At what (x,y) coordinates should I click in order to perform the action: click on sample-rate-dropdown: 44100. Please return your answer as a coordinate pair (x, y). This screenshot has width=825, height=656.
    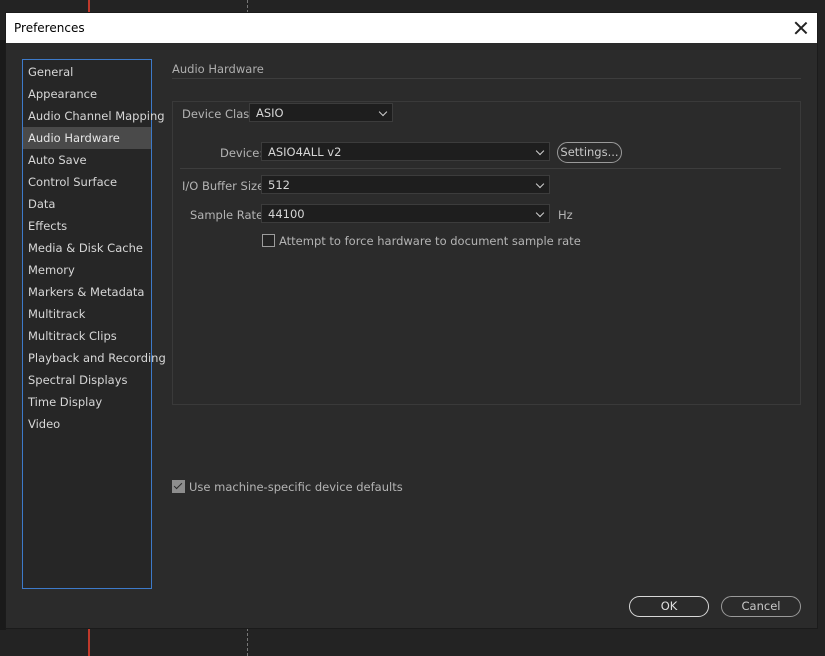
    Looking at the image, I should click on (405, 213).